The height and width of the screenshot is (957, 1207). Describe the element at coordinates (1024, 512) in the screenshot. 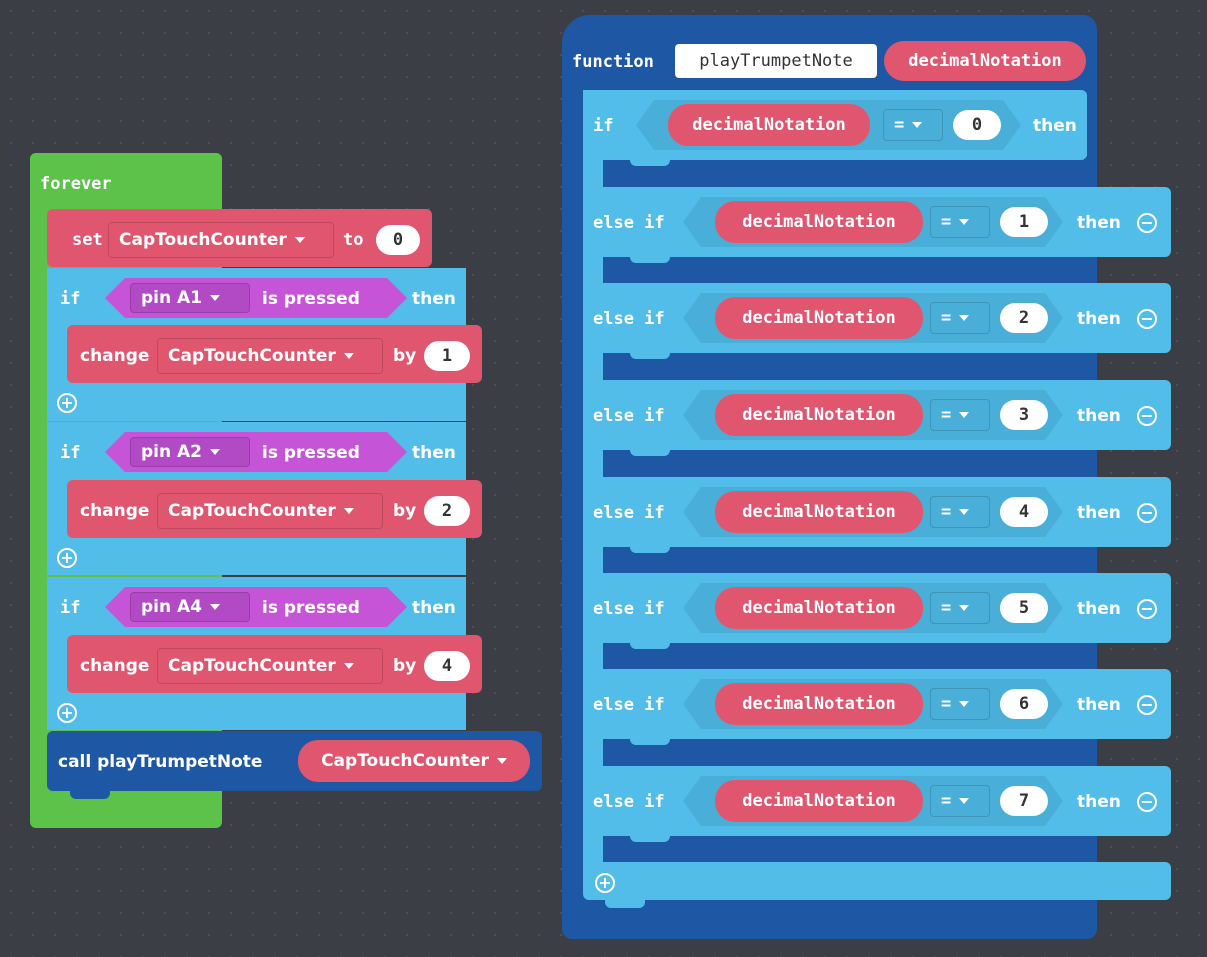

I see `comparison-value-input: 4` at that location.